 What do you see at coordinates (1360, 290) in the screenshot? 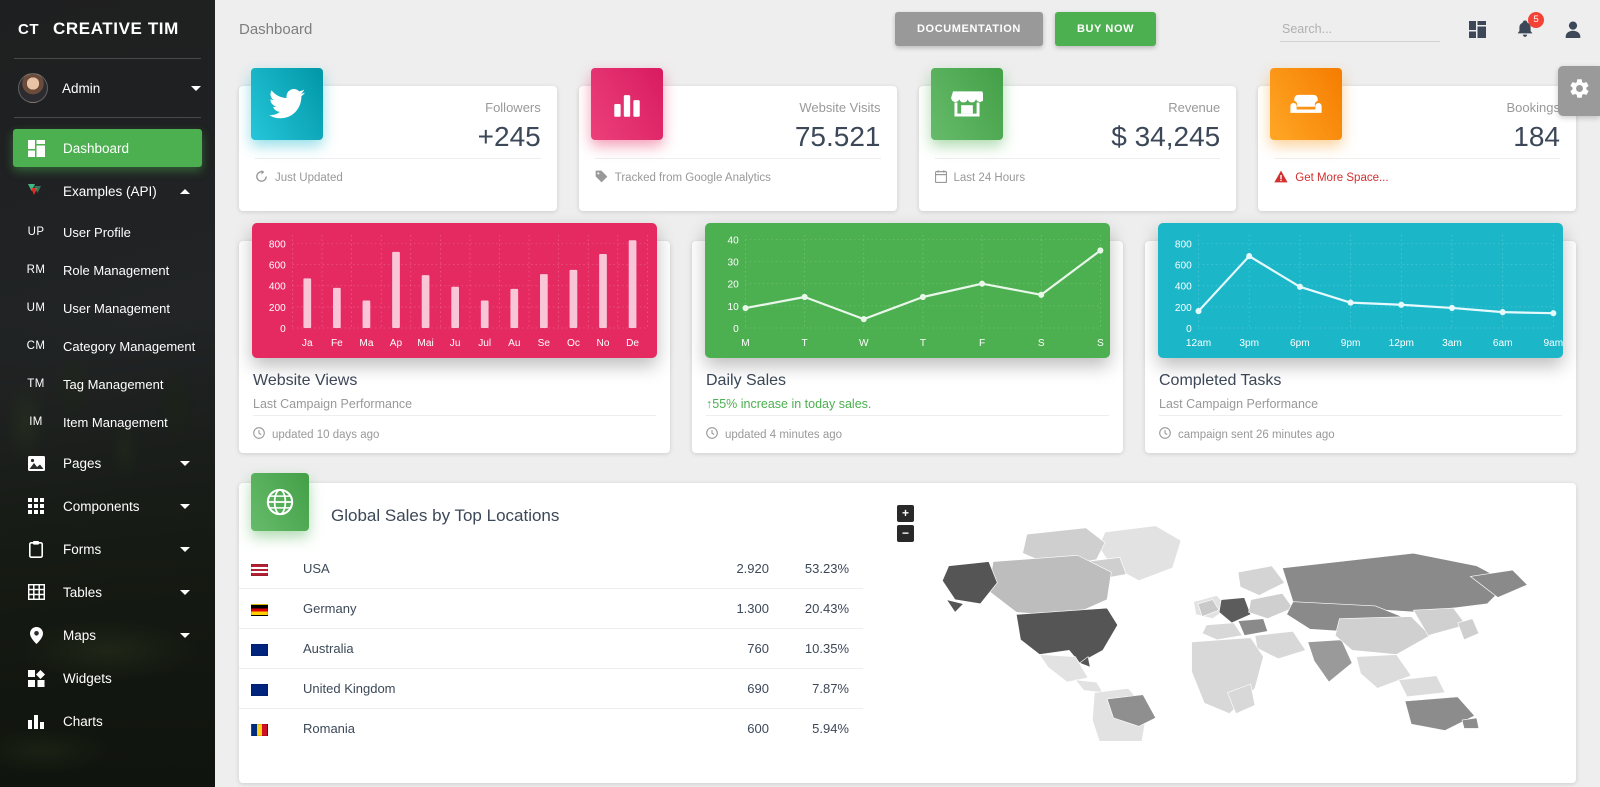
I see `completed-tasks-chart: 0 200 400 600 800 12am 3pm 6pm 9pm 12pm 3am 6am 9am` at bounding box center [1360, 290].